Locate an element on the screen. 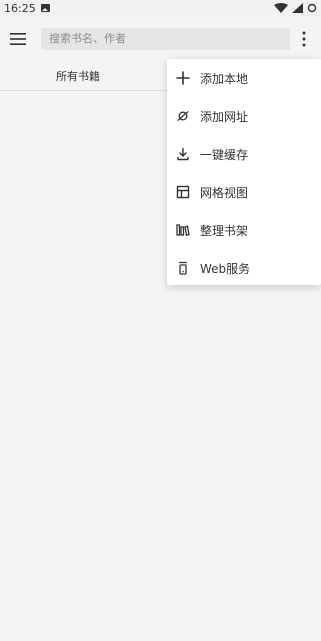 The image size is (321, 641). plus-icon is located at coordinates (183, 78).